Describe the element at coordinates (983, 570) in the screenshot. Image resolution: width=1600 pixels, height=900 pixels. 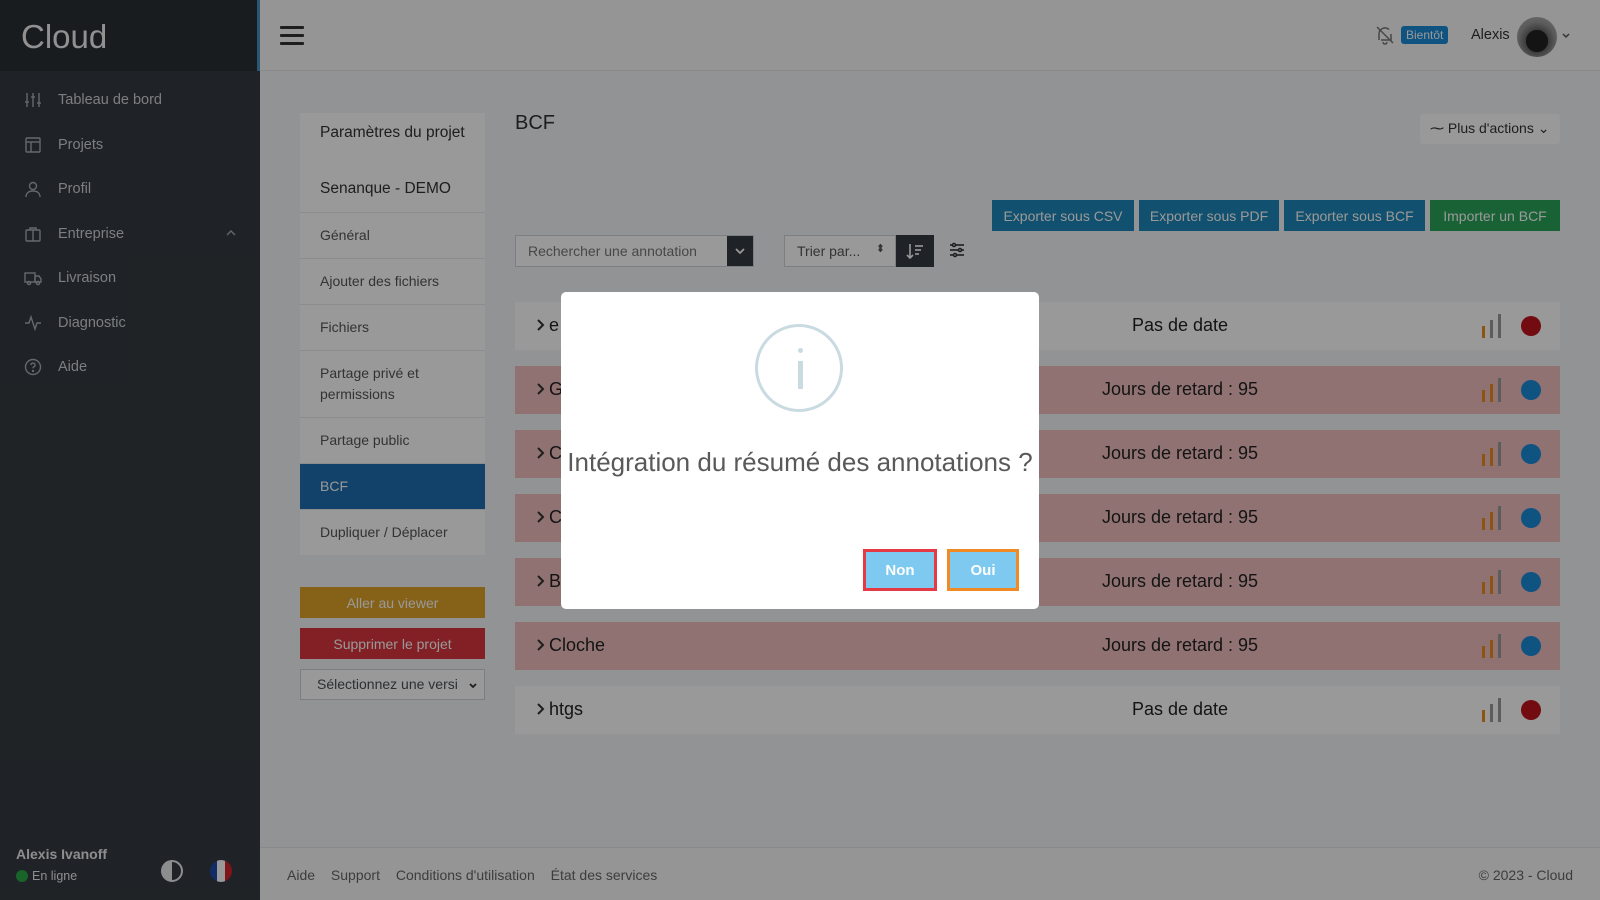
I see `yes-button: Oui` at that location.